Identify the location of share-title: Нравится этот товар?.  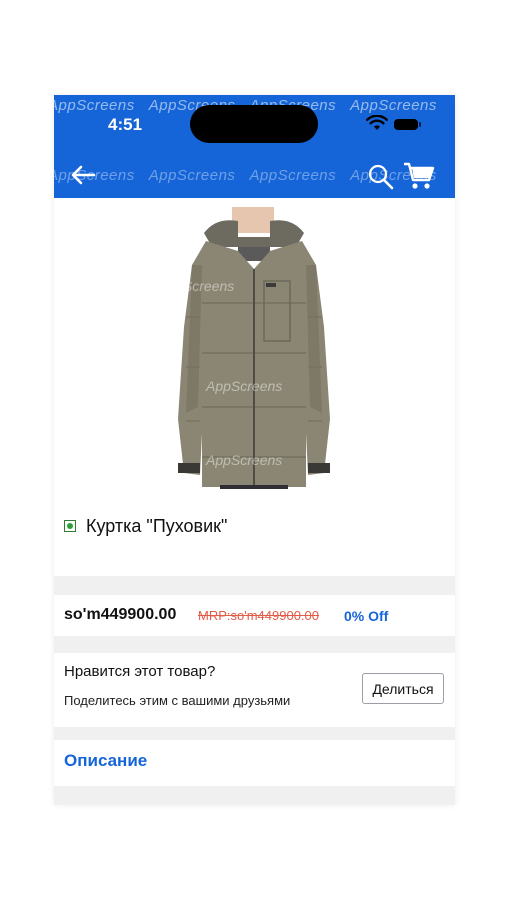
(140, 671).